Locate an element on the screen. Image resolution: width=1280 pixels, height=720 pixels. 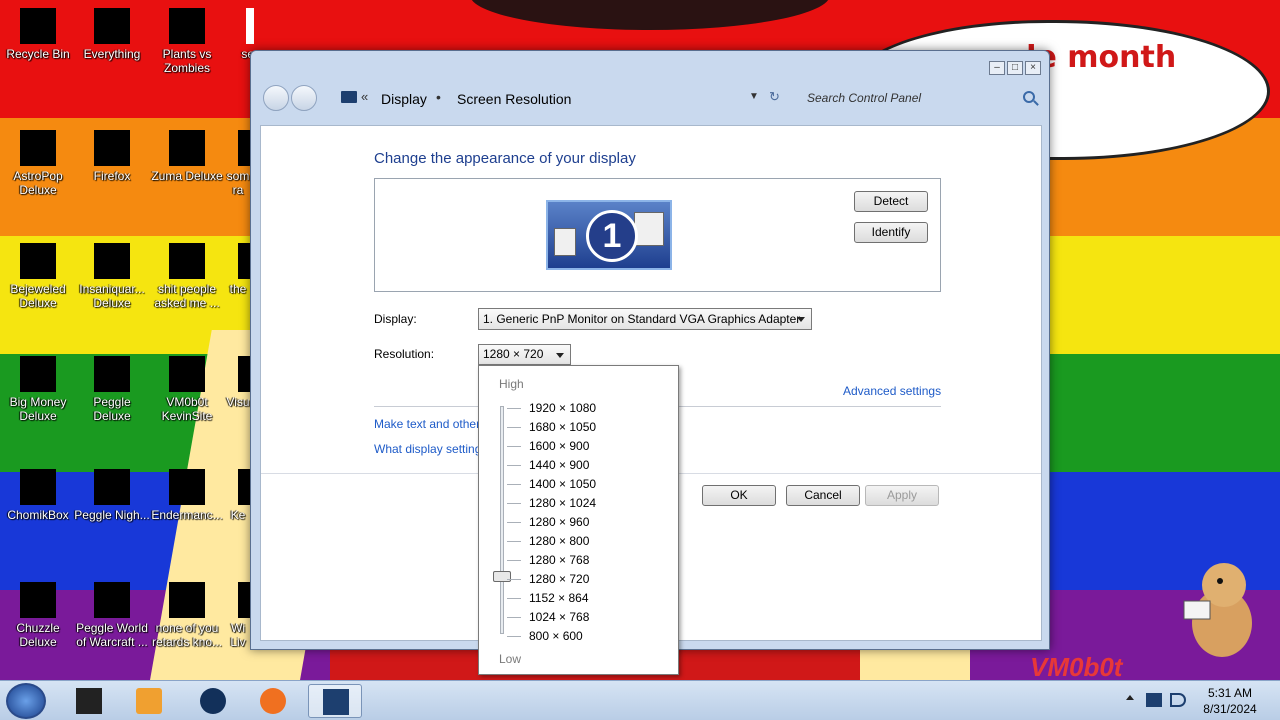
desktop-icon-peggle: Peggle Deluxe is located at coordinates (112, 389).